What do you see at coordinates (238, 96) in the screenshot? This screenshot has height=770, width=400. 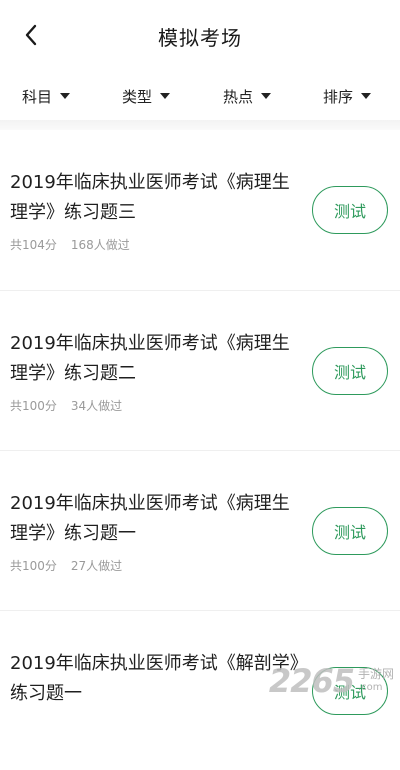 I see `filter-label: 热点` at bounding box center [238, 96].